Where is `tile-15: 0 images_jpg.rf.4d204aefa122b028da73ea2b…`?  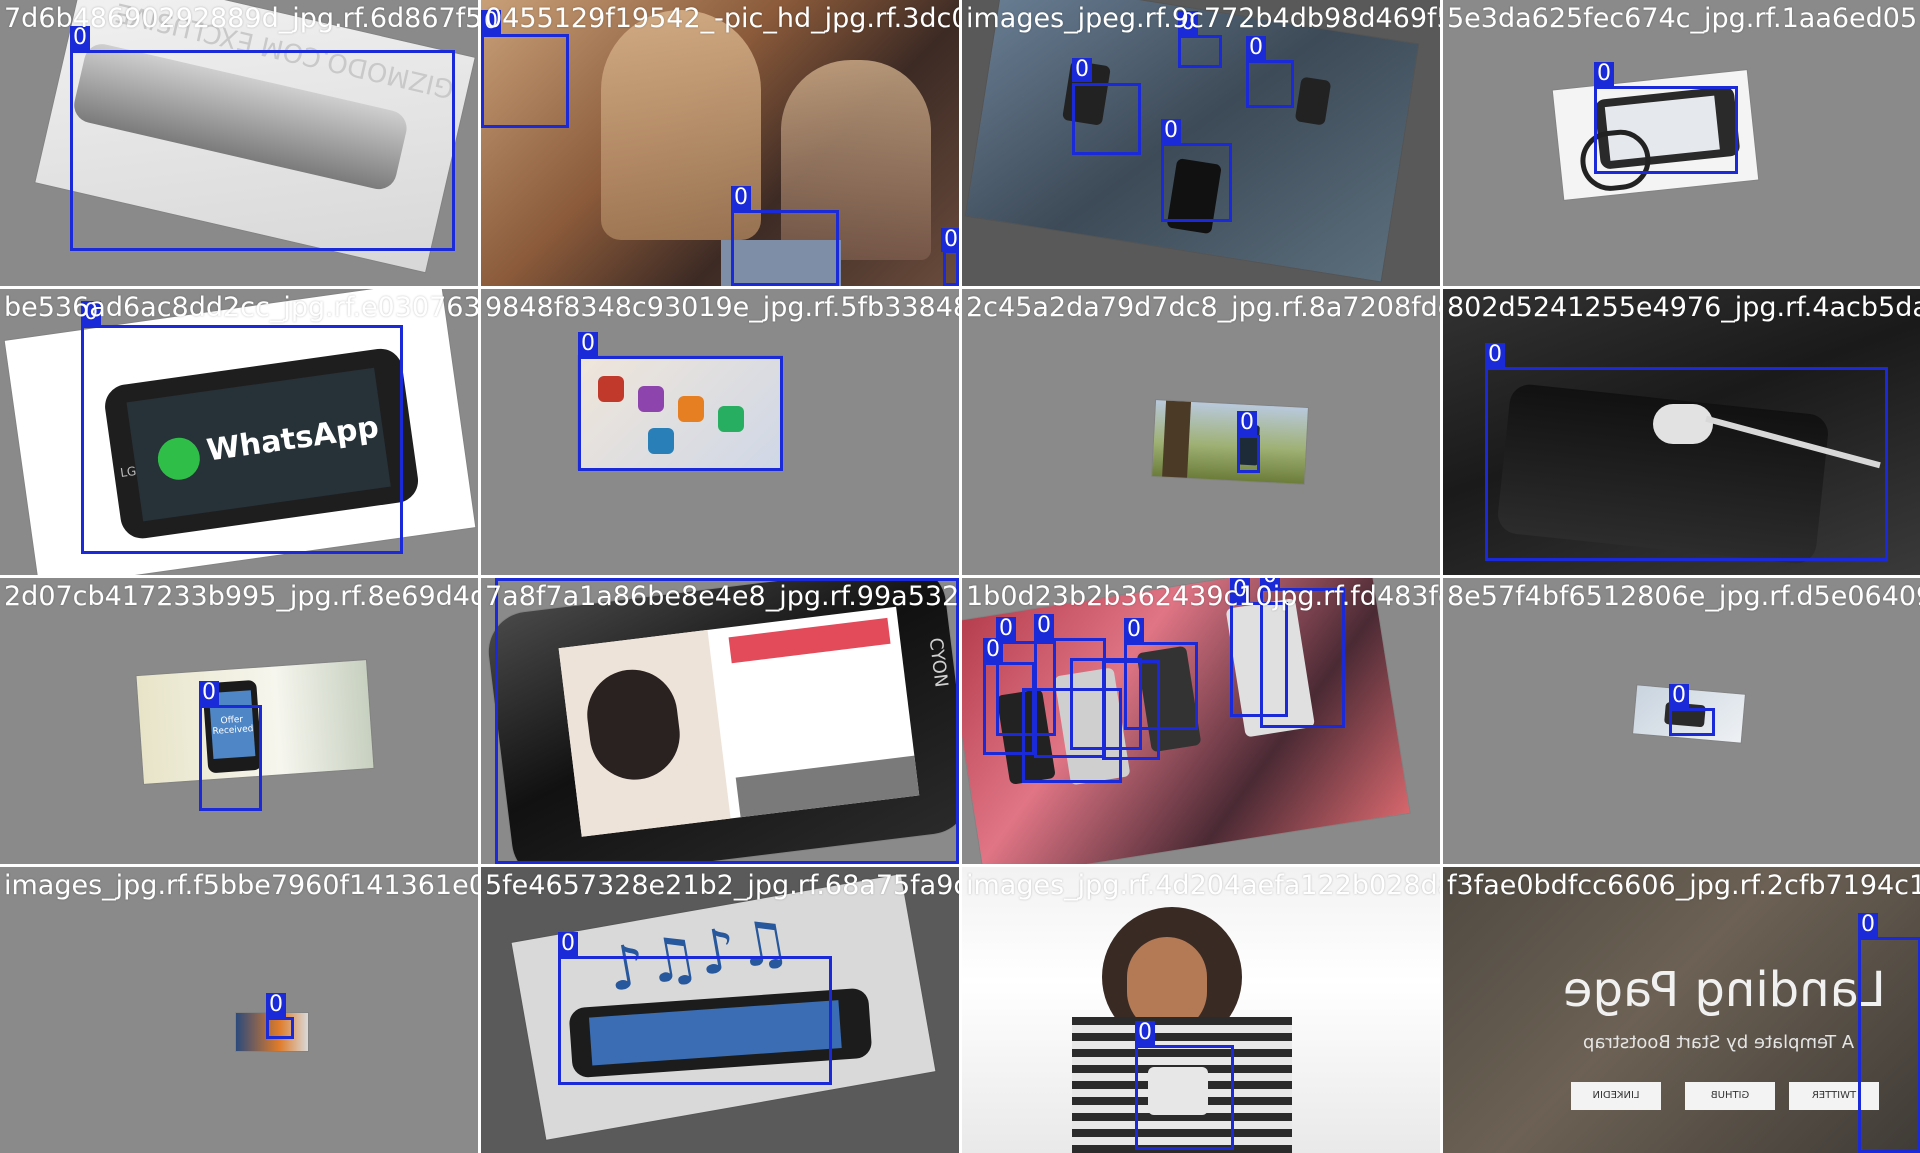 tile-15: 0 images_jpg.rf.4d204aefa122b028da73ea2b… is located at coordinates (1201, 1010).